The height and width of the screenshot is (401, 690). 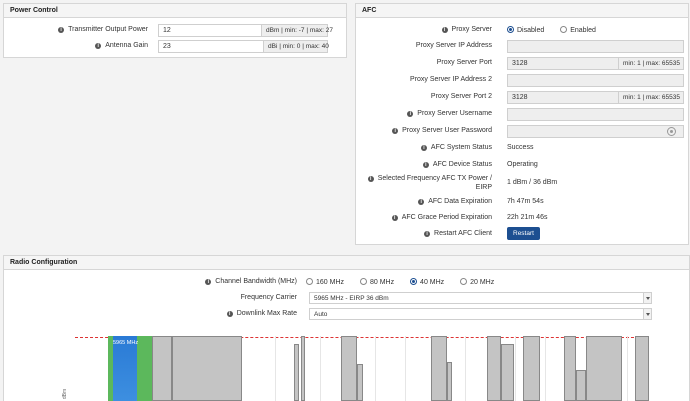 What do you see at coordinates (76, 368) in the screenshot?
I see `chart-yaxis: dBm 35 25` at bounding box center [76, 368].